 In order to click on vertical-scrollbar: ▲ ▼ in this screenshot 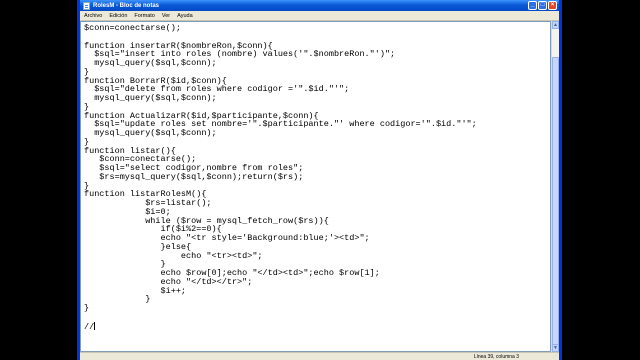, I will do `click(555, 186)`.